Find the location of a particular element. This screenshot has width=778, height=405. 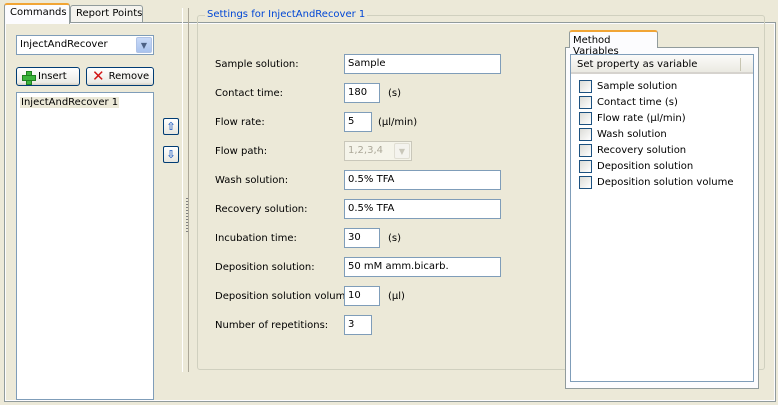

recovery-solution-field: 0.5% TFA is located at coordinates (422, 209).